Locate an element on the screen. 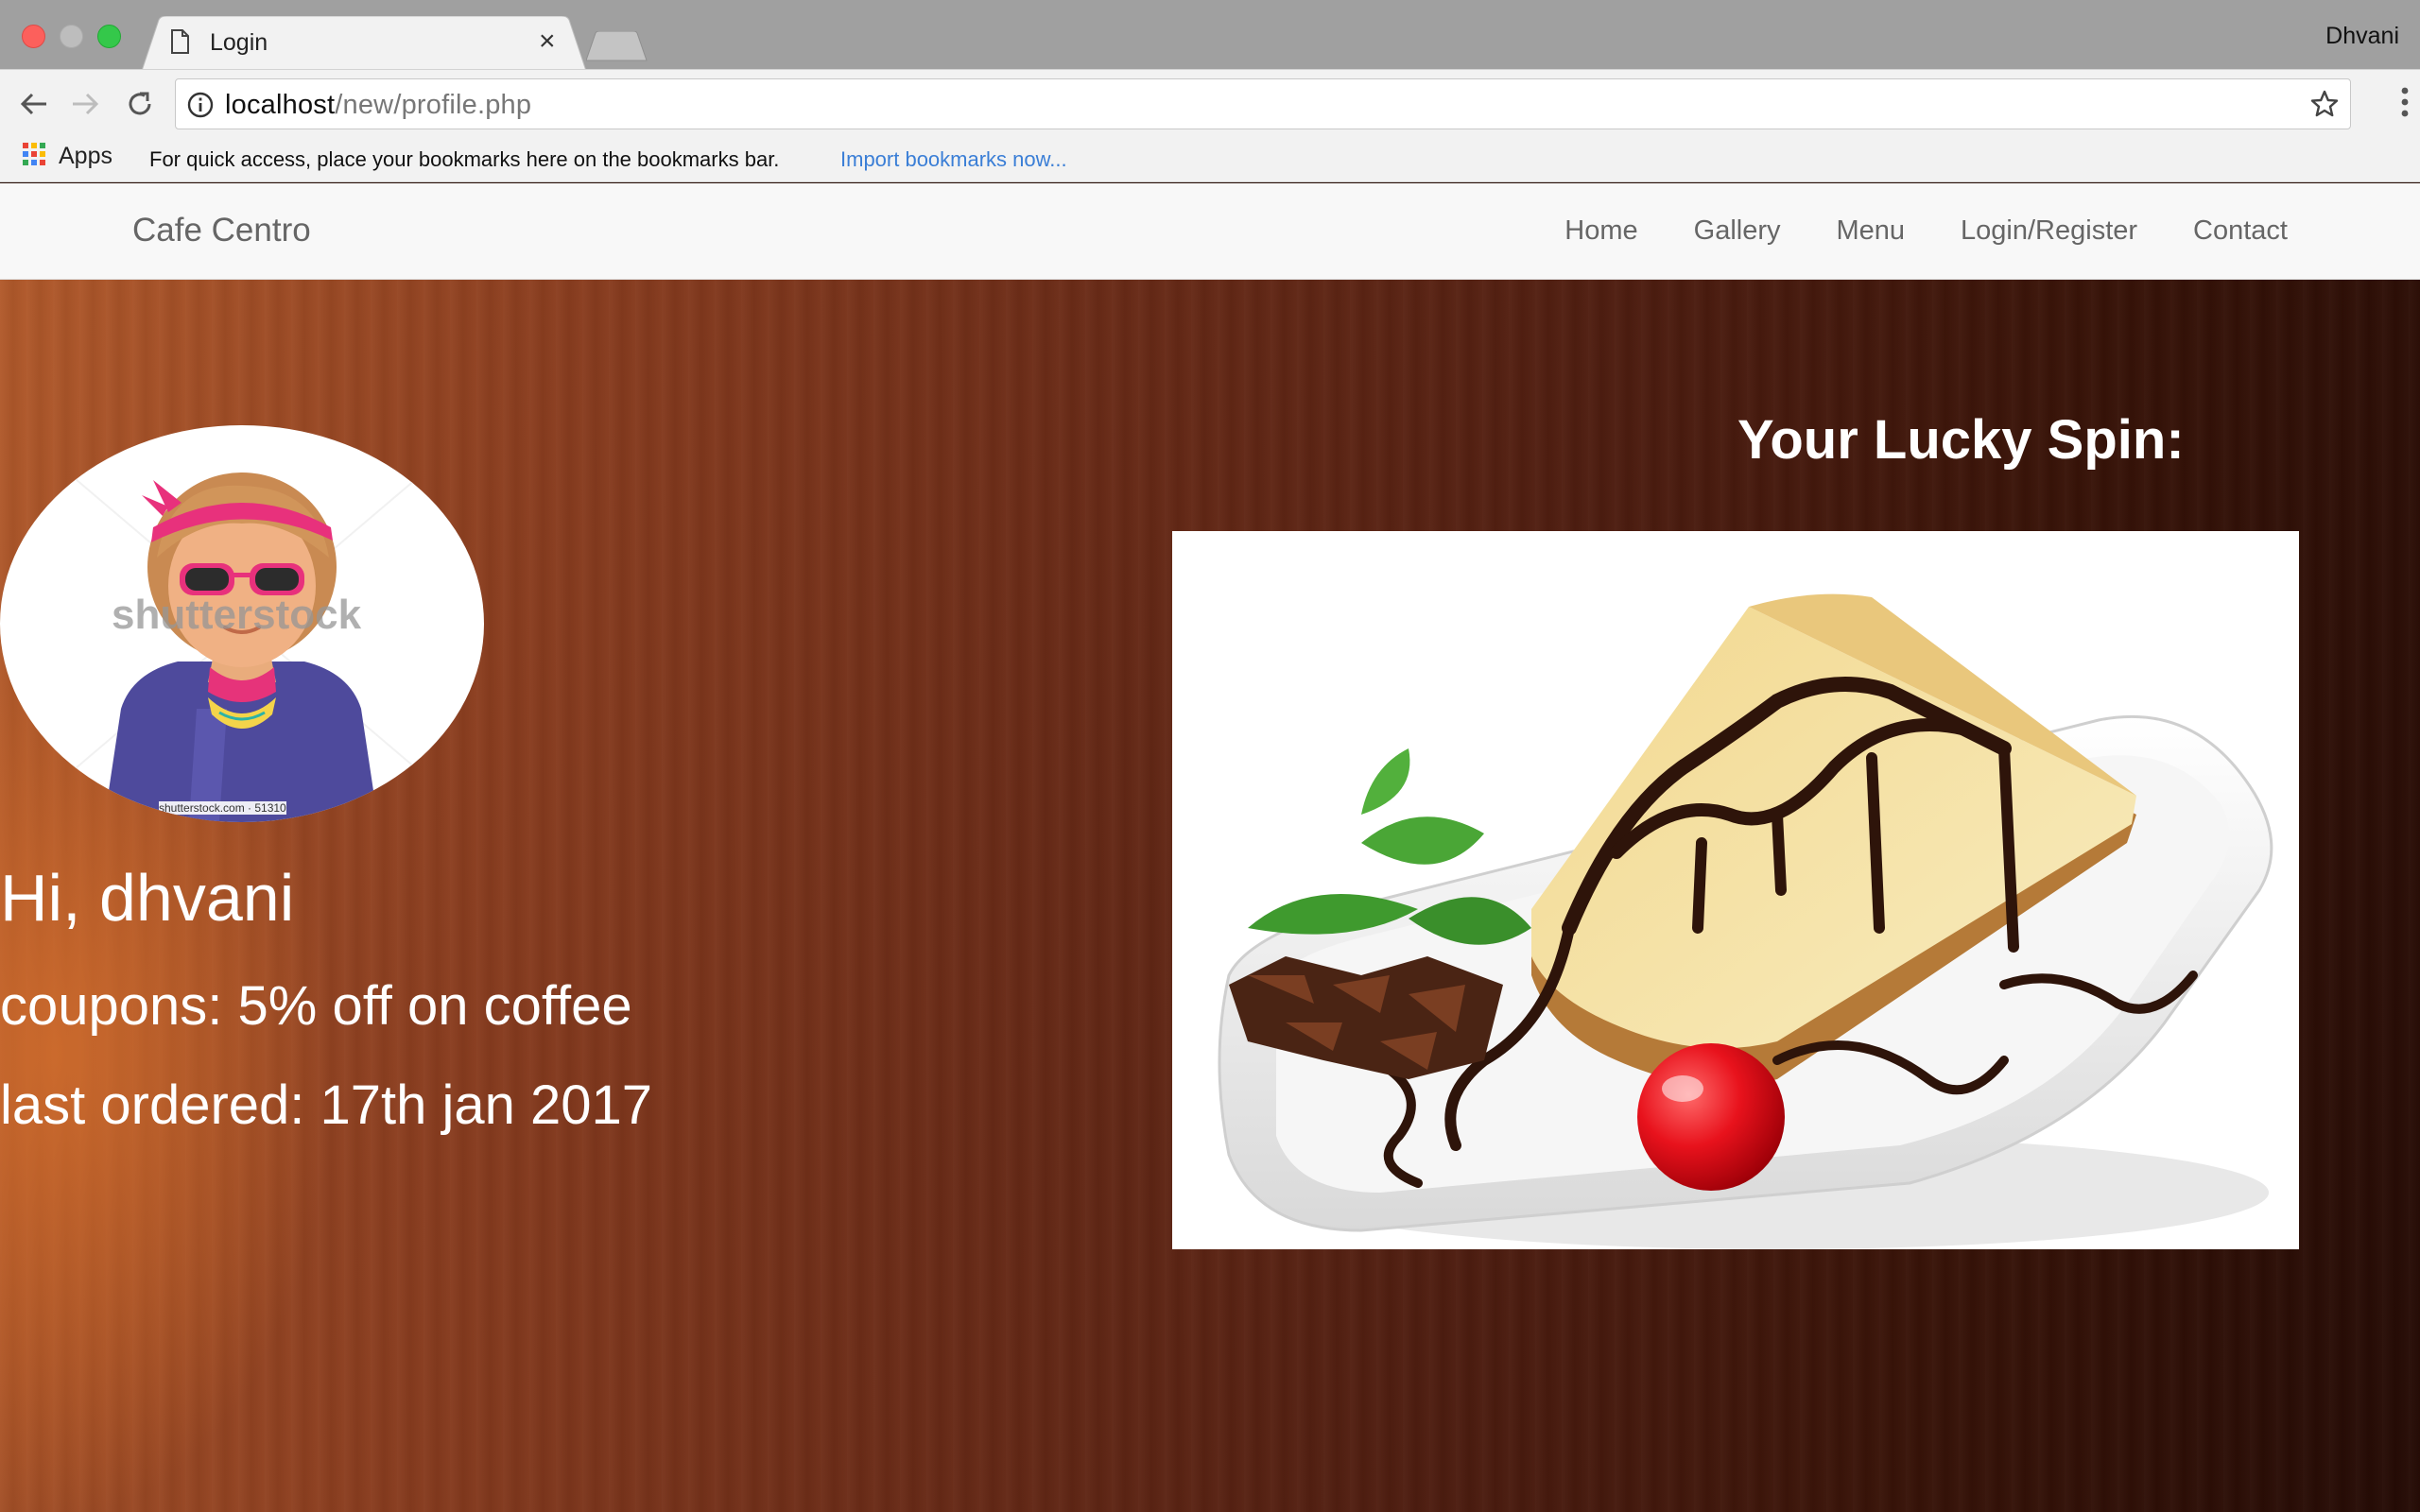 Image resolution: width=2420 pixels, height=1512 pixels. browser-toolbar: localhost/new/profile.php is located at coordinates (1210, 103).